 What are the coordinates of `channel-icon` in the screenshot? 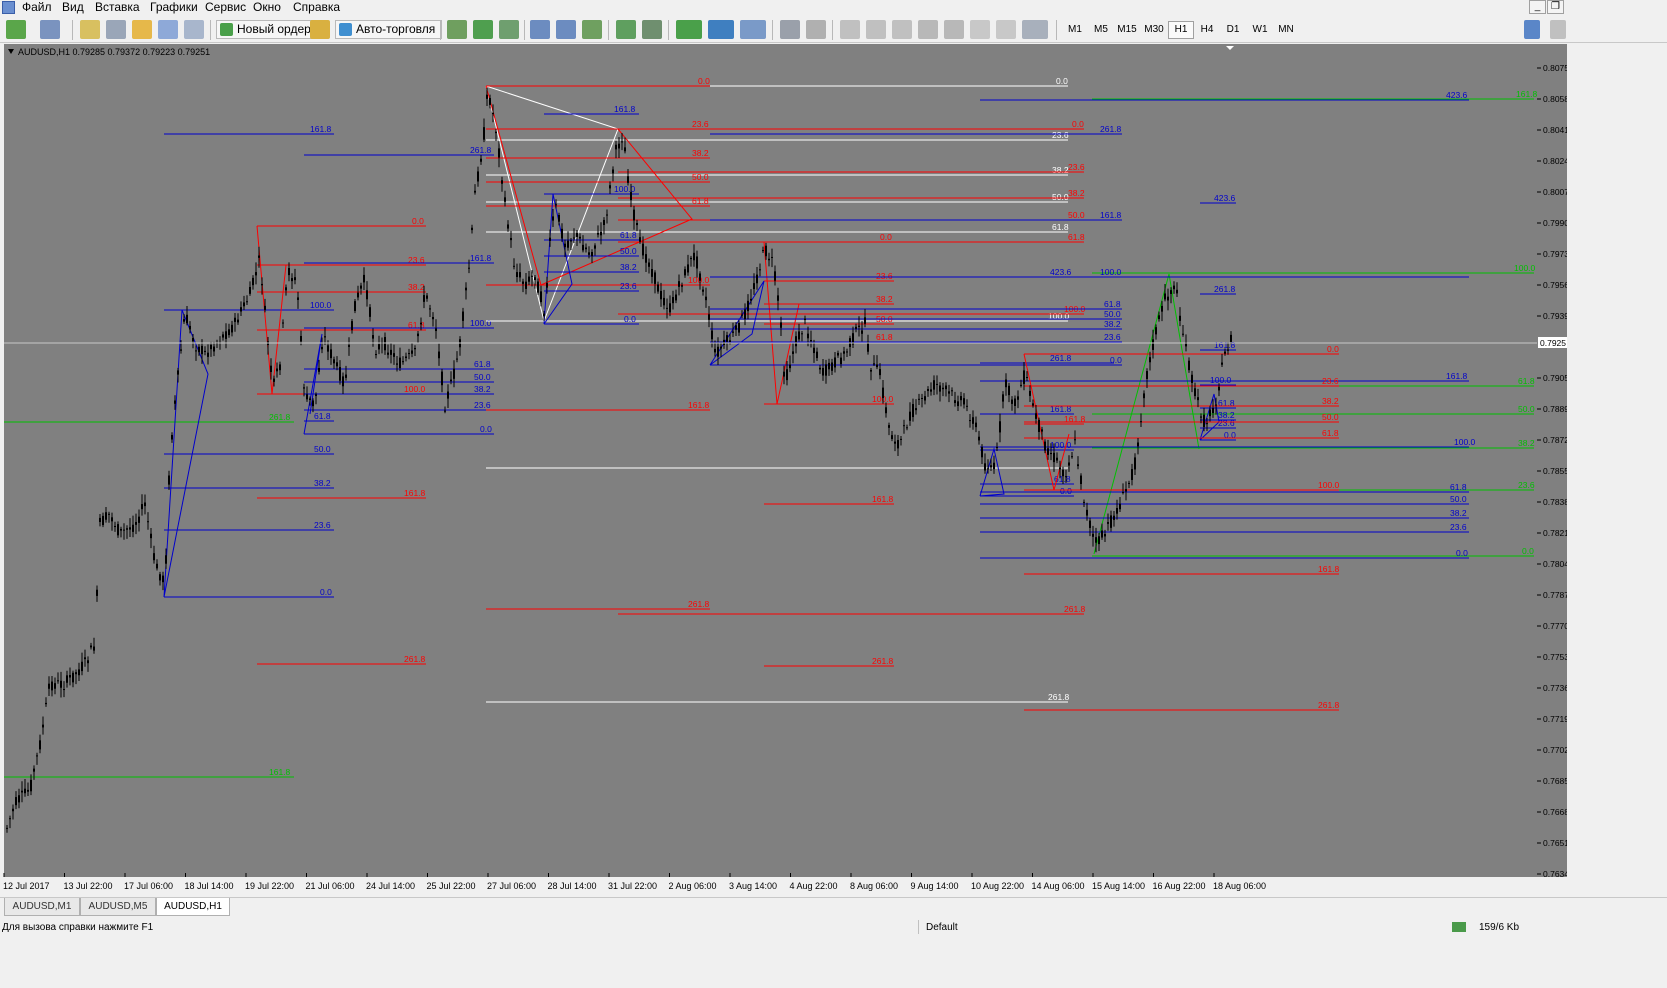 It's located at (928, 29).